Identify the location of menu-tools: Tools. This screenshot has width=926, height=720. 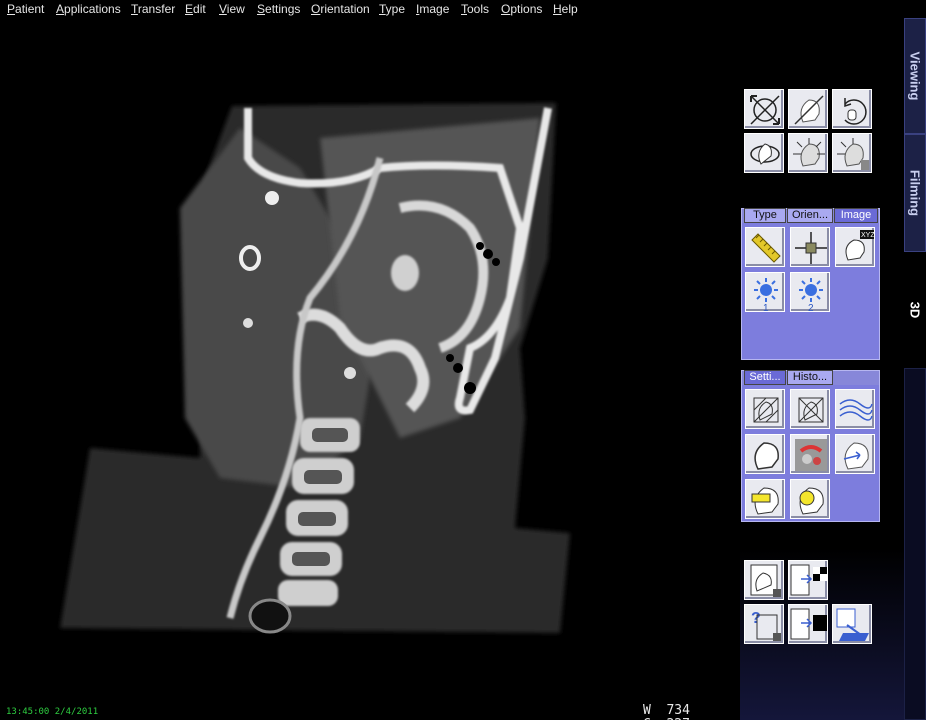
(475, 9).